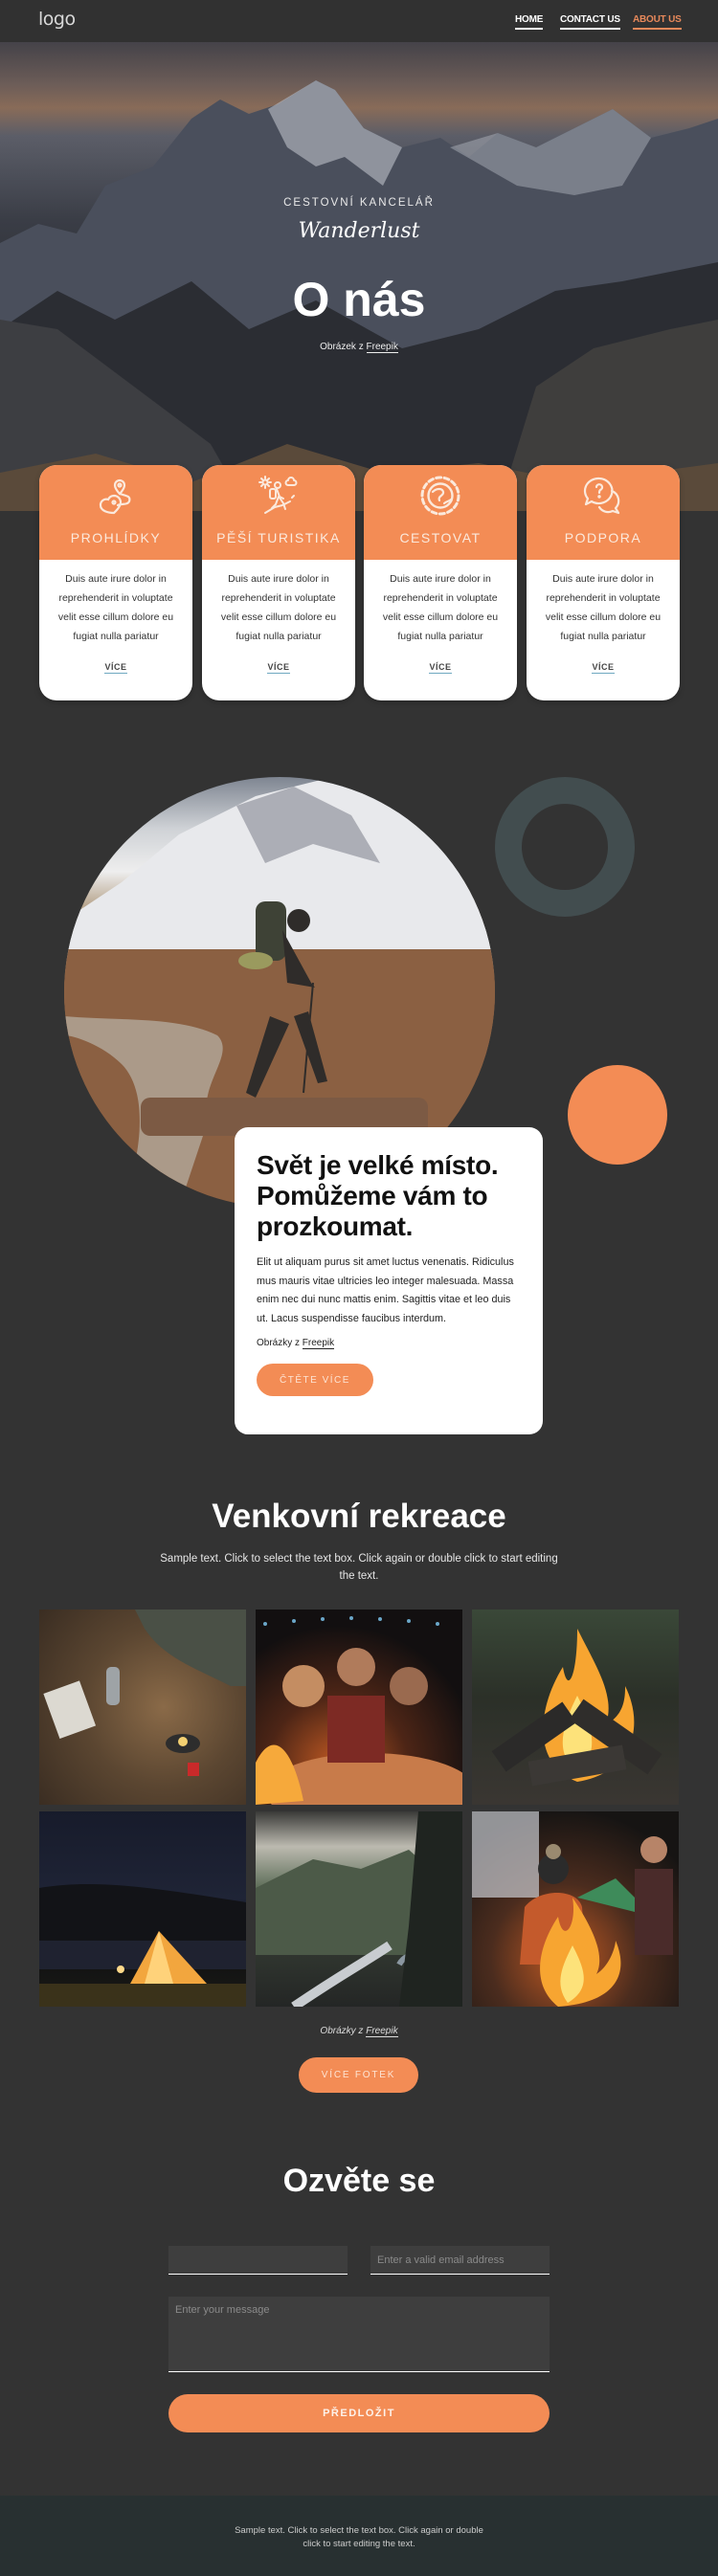  Describe the element at coordinates (359, 299) in the screenshot. I see `page-title: O nás` at that location.